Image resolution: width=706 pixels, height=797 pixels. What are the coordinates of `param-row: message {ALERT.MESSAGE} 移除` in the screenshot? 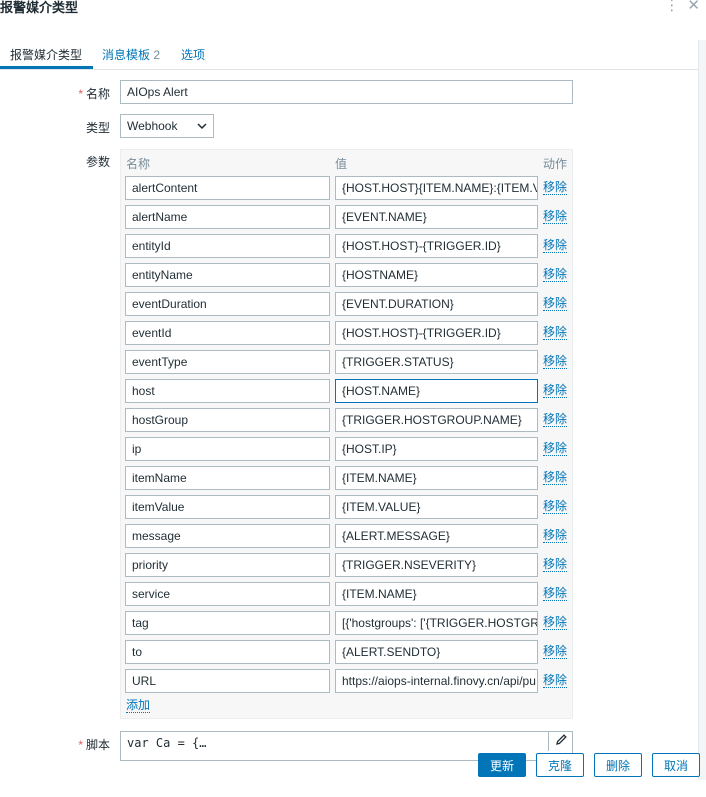 It's located at (350, 536).